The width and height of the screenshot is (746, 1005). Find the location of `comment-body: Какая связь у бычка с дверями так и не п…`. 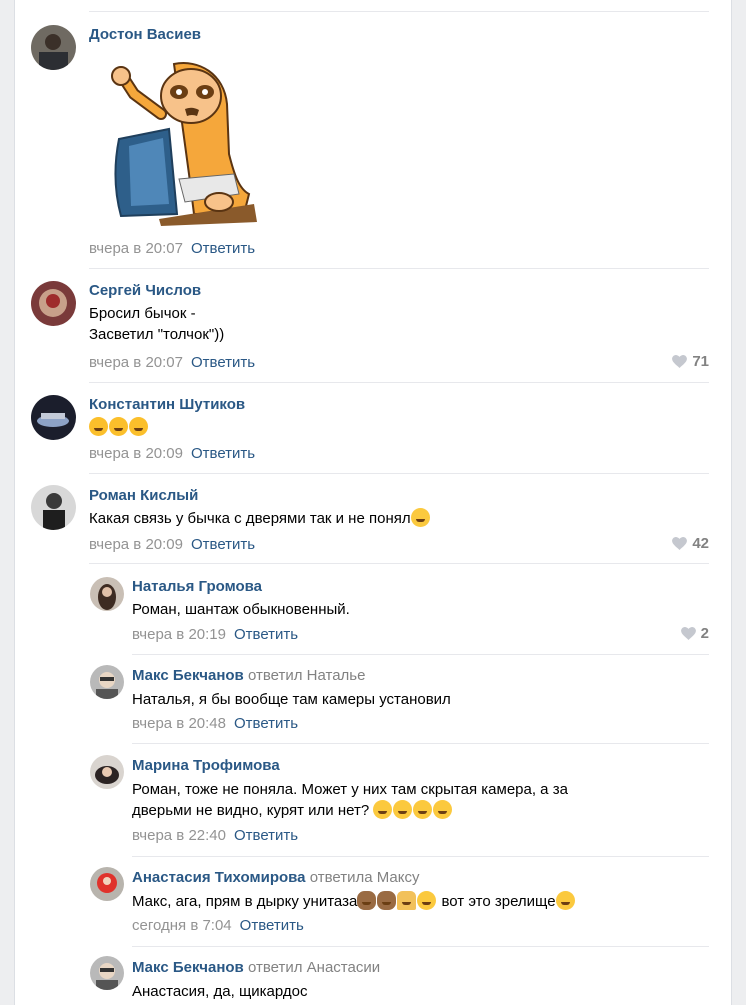

comment-body: Какая связь у бычка с дверями так и не п… is located at coordinates (250, 518).